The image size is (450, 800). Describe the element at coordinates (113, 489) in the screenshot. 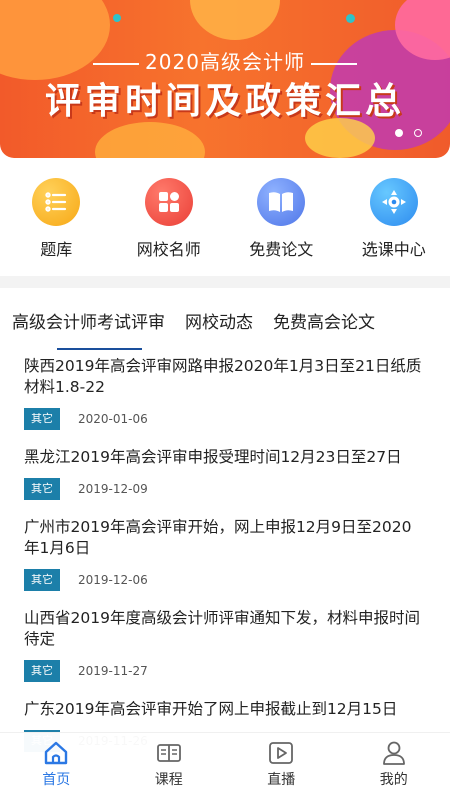

I see `news-date: 2019-12-09` at that location.